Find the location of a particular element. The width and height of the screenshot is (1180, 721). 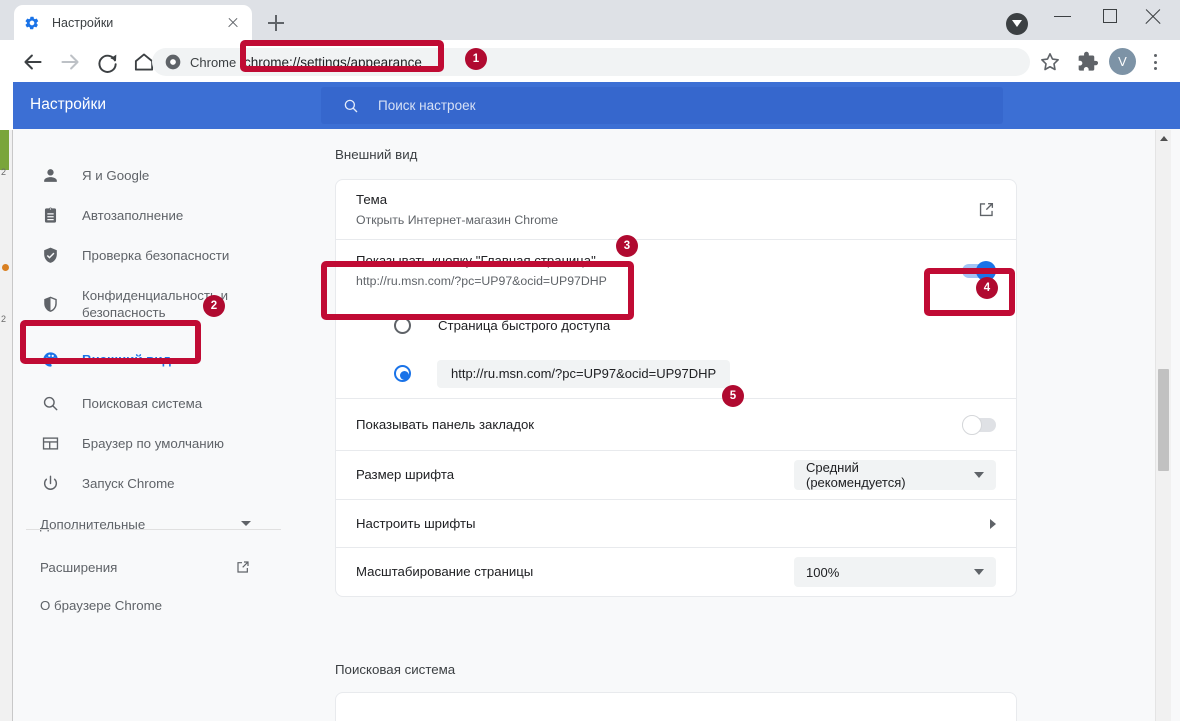

sidebar-item-label: Запуск Chrome is located at coordinates (128, 483).